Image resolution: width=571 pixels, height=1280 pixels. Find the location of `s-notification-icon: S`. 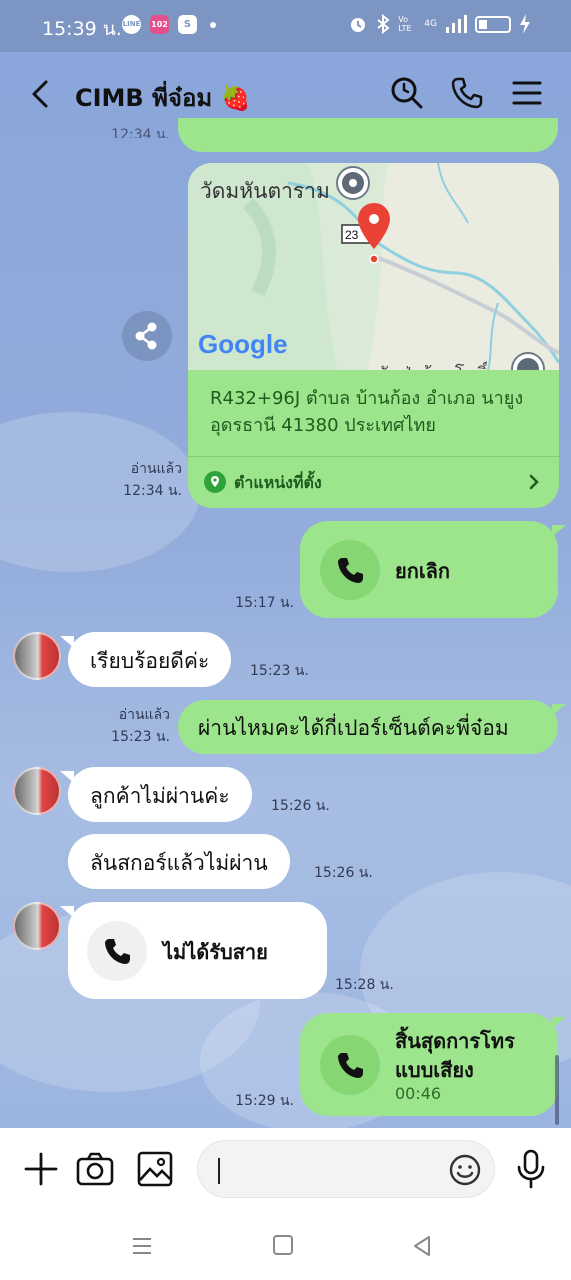

s-notification-icon: S is located at coordinates (187, 24).